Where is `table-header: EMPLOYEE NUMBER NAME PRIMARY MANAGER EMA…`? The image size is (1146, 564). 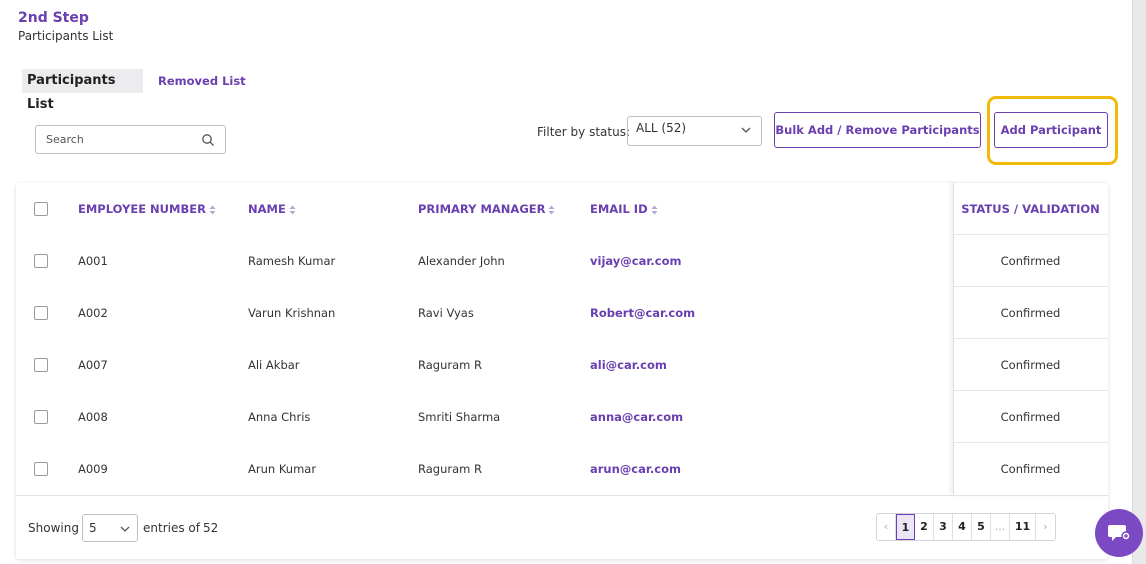
table-header: EMPLOYEE NUMBER NAME PRIMARY MANAGER EMA… is located at coordinates (562, 209).